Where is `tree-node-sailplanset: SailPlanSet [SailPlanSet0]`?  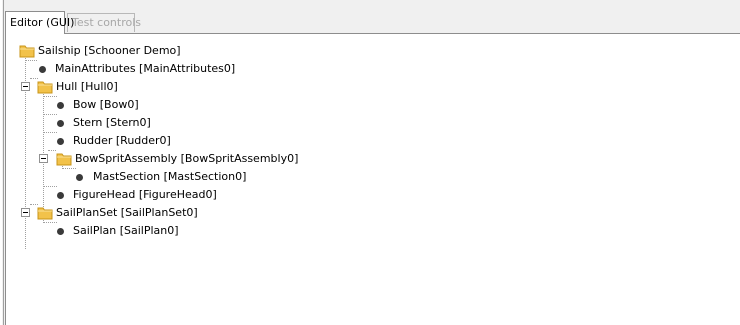 tree-node-sailplanset: SailPlanSet [SailPlanSet0] is located at coordinates (206, 213).